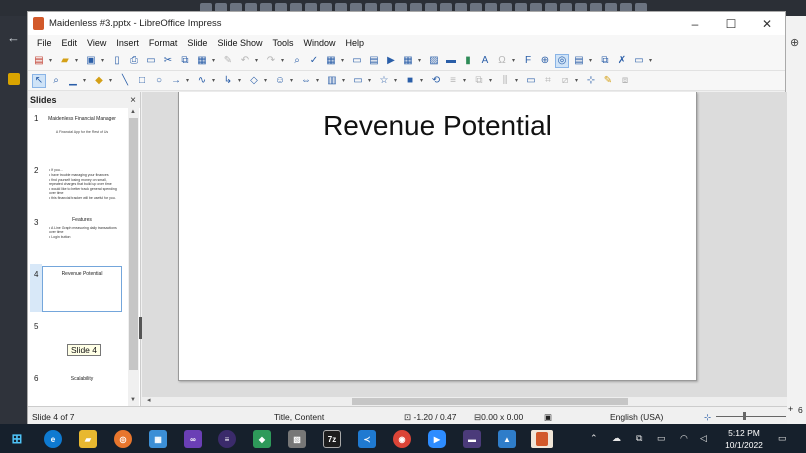 This screenshot has height=453, width=806. What do you see at coordinates (751, 416) in the screenshot?
I see `zoom-slider` at bounding box center [751, 416].